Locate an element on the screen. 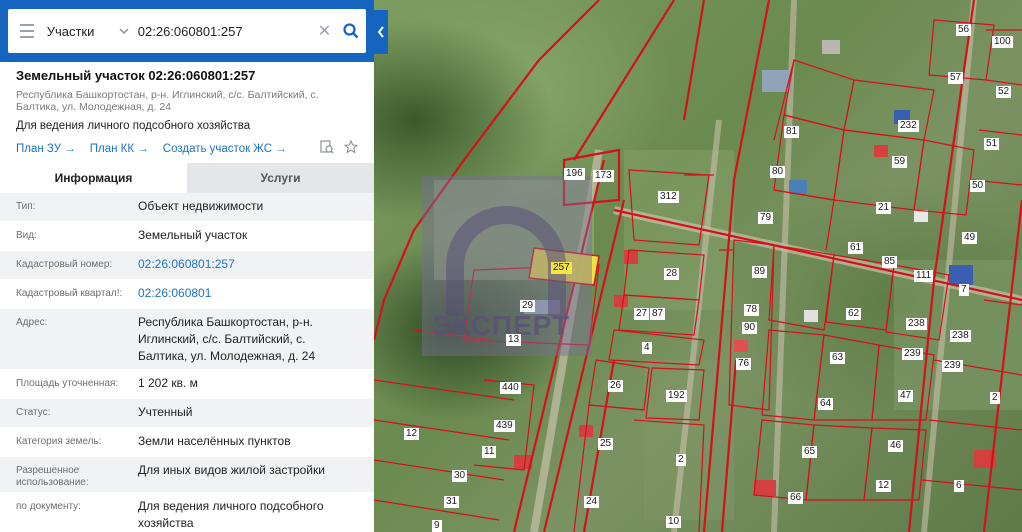 The image size is (1022, 532). collapse-panel-button is located at coordinates (381, 32).